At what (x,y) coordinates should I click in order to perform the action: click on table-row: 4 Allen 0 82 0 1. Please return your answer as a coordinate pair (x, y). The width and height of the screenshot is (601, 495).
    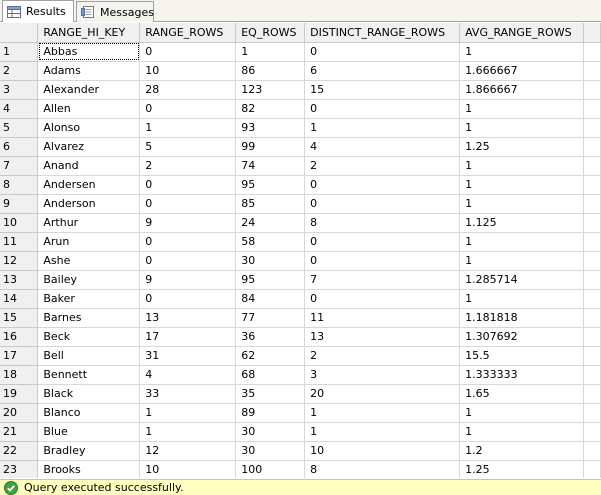
    Looking at the image, I should click on (300, 109).